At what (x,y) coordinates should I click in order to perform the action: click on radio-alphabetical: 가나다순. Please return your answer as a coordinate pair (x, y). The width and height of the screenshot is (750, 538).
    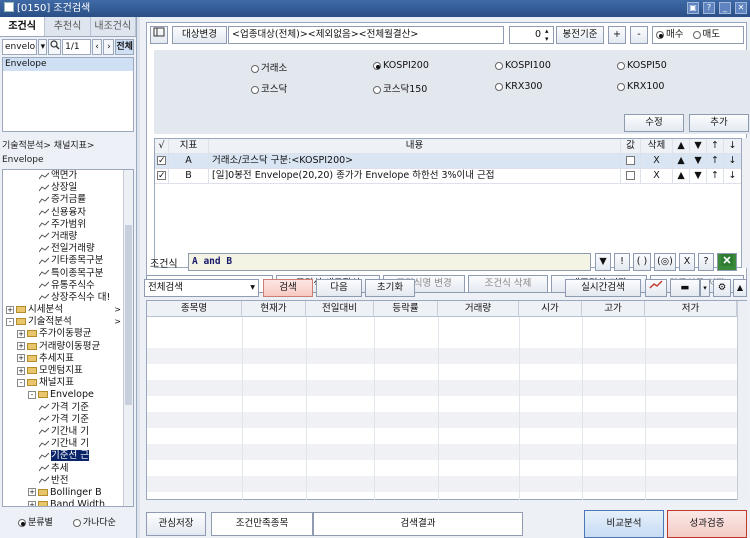
    Looking at the image, I should click on (94, 521).